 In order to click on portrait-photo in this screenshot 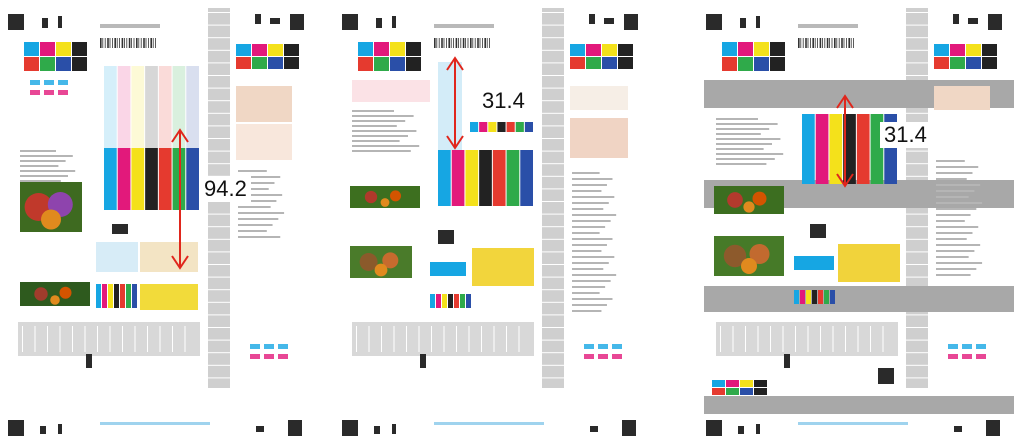, I will do `click(962, 98)`.